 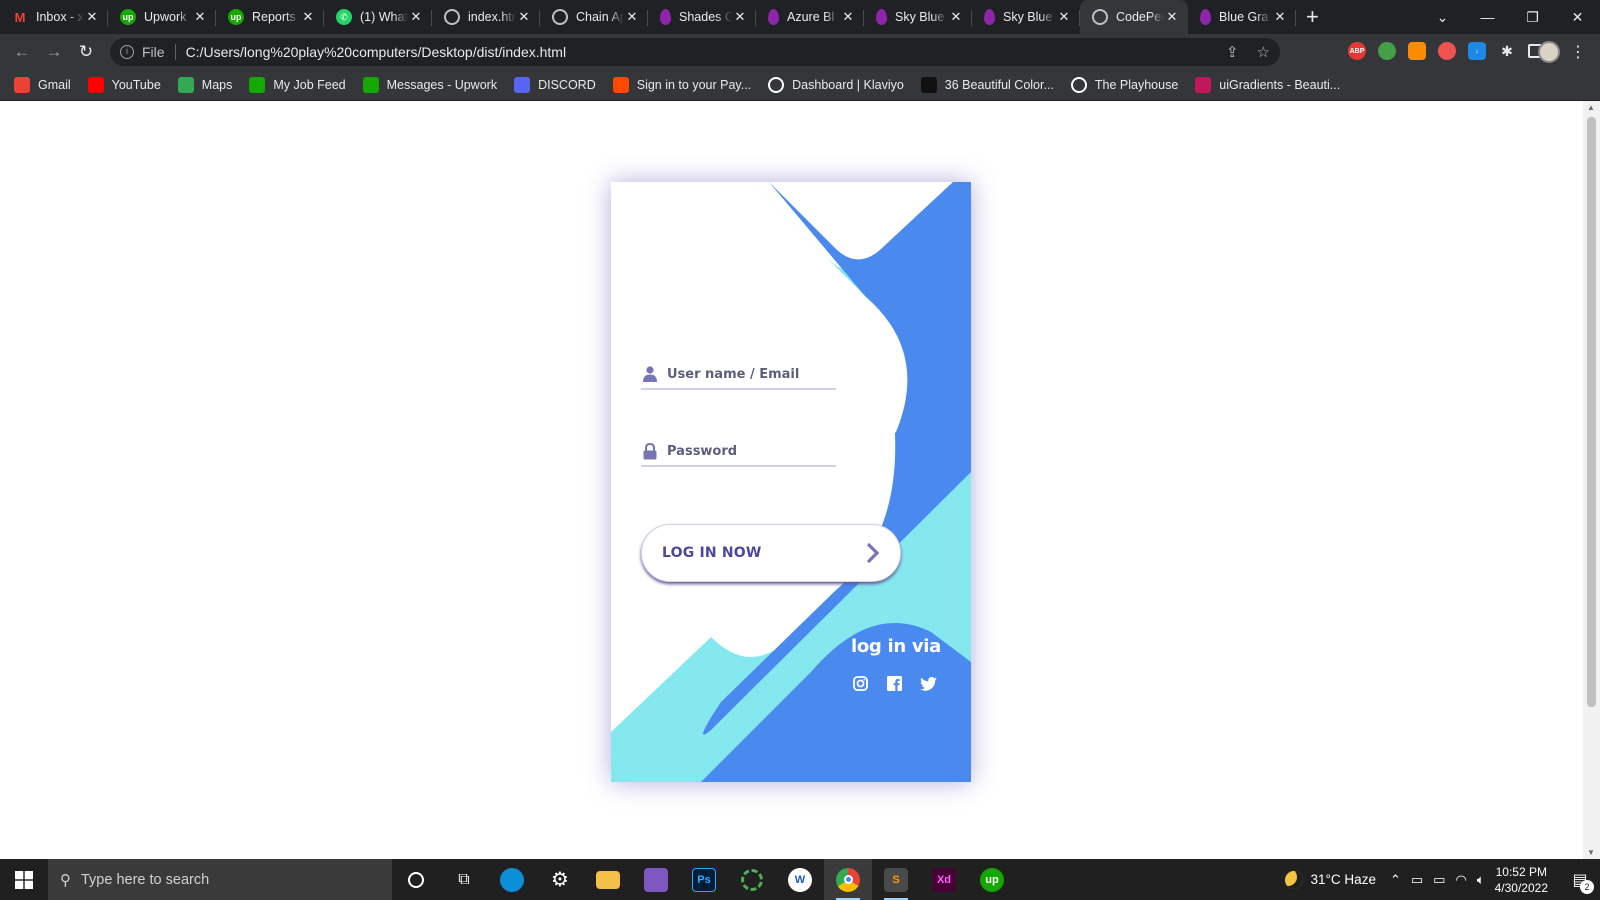 I want to click on adobe-xd-icon: Xd, so click(x=944, y=879).